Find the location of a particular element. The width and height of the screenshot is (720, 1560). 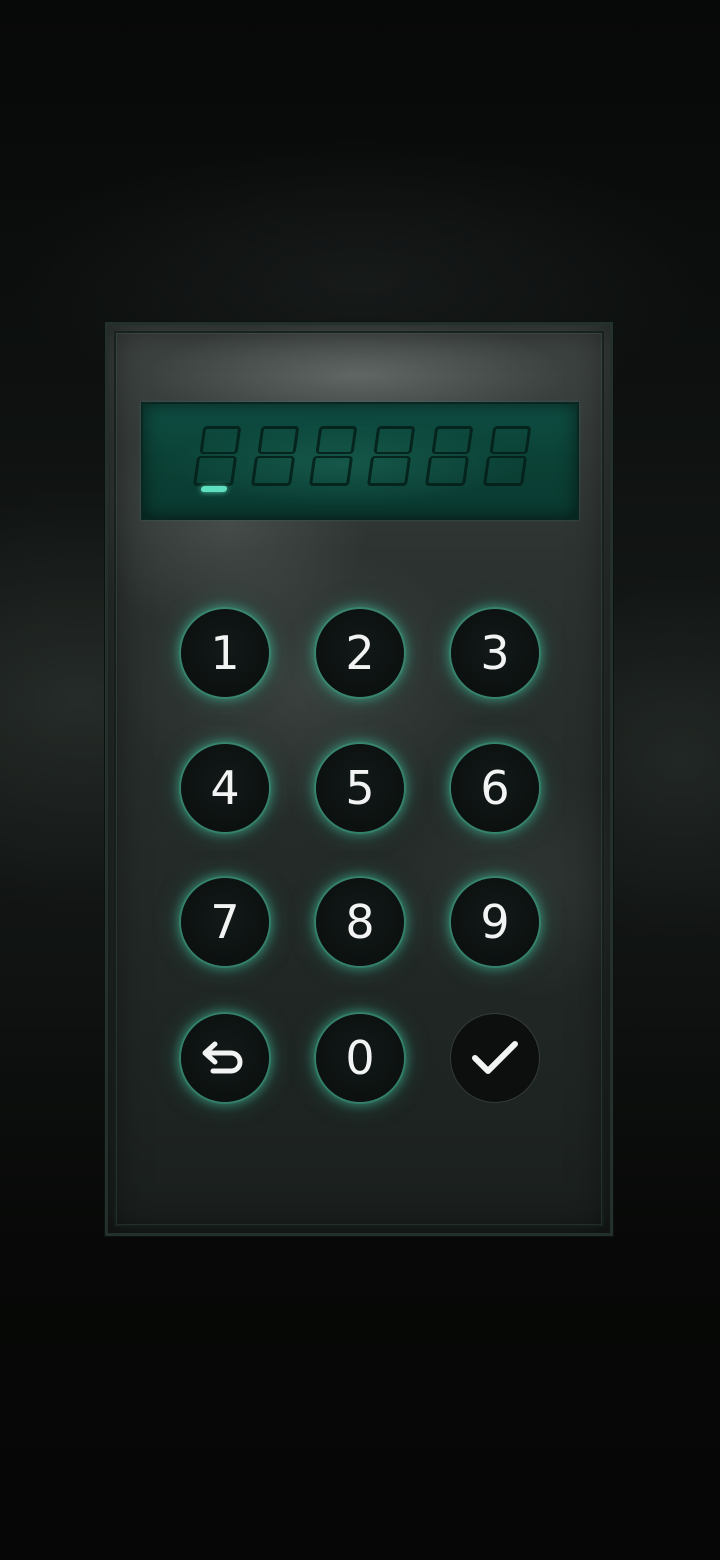

key-3: 3 is located at coordinates (495, 653).